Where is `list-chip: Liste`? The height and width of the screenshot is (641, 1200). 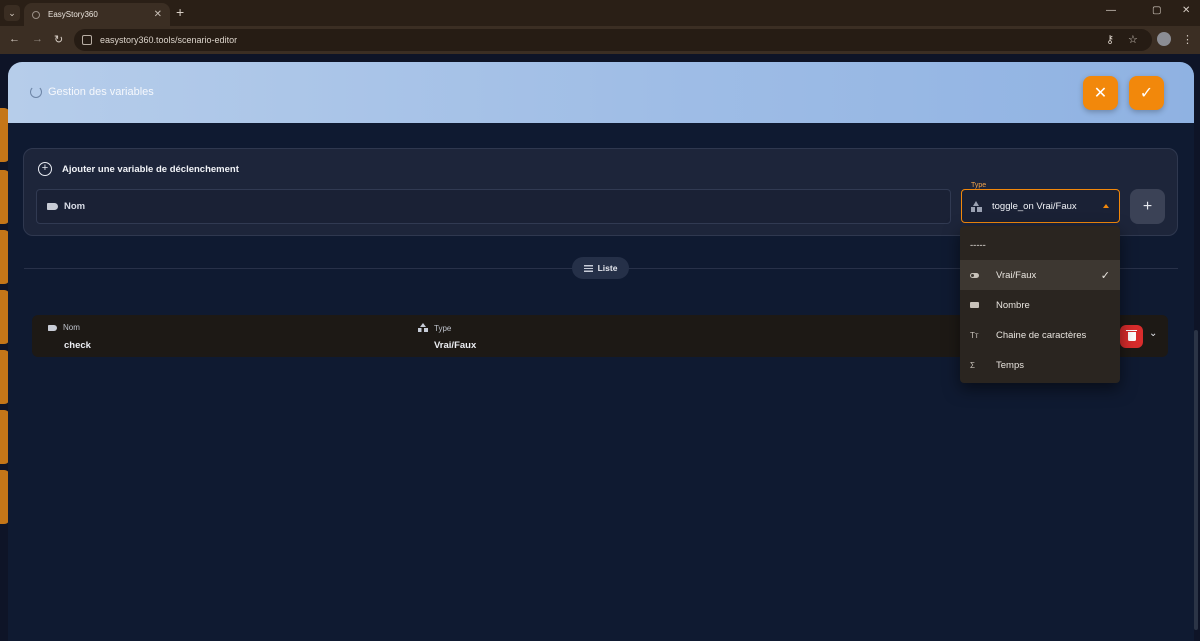
list-chip: Liste is located at coordinates (600, 268).